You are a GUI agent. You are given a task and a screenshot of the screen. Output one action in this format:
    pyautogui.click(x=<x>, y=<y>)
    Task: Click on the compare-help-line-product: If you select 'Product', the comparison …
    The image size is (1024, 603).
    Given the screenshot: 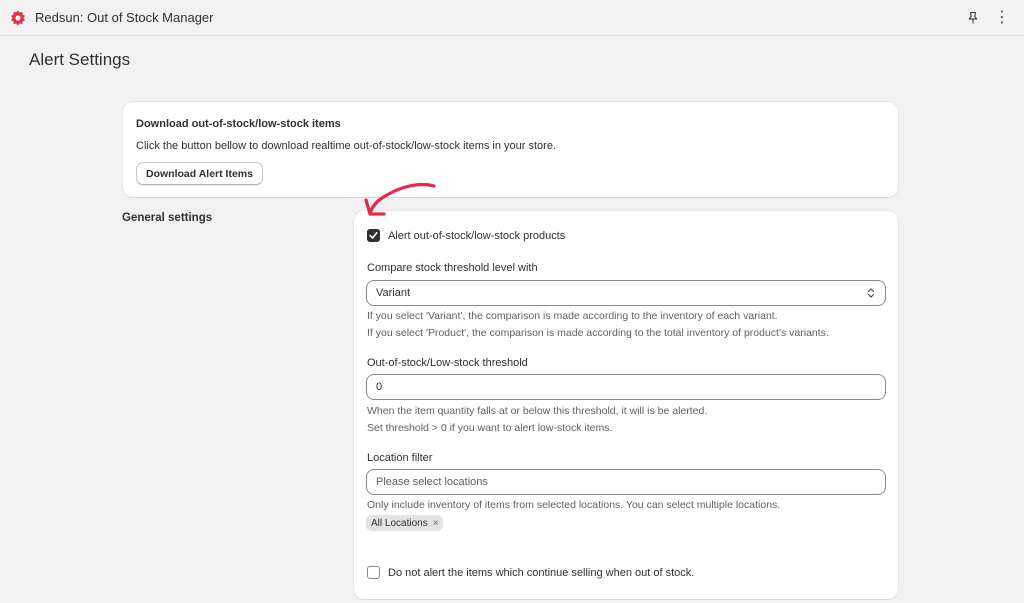 What is the action you would take?
    pyautogui.click(x=598, y=333)
    